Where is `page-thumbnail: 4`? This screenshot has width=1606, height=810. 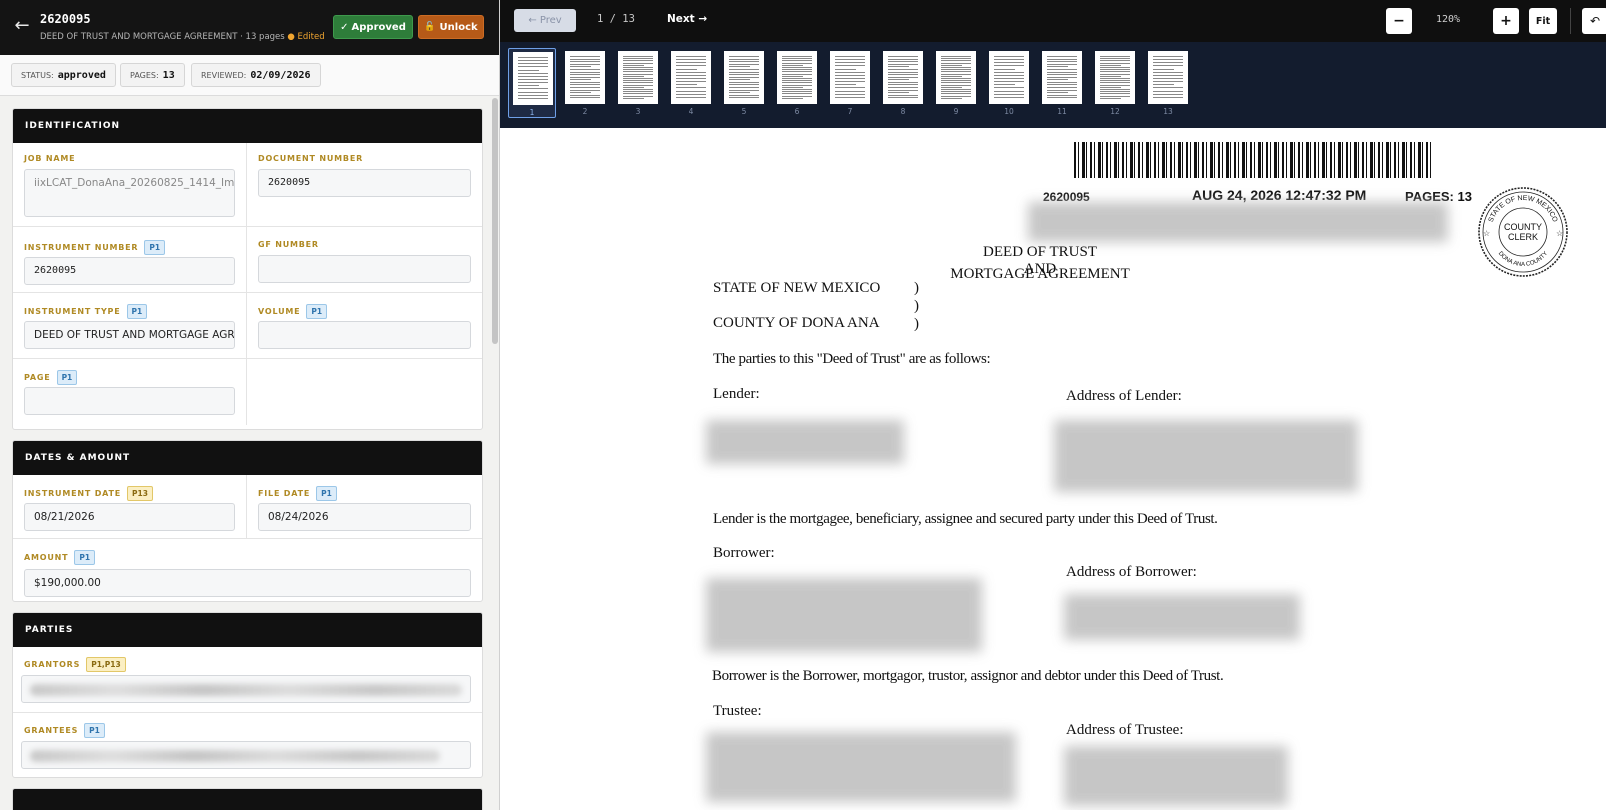
page-thumbnail: 4 is located at coordinates (691, 83).